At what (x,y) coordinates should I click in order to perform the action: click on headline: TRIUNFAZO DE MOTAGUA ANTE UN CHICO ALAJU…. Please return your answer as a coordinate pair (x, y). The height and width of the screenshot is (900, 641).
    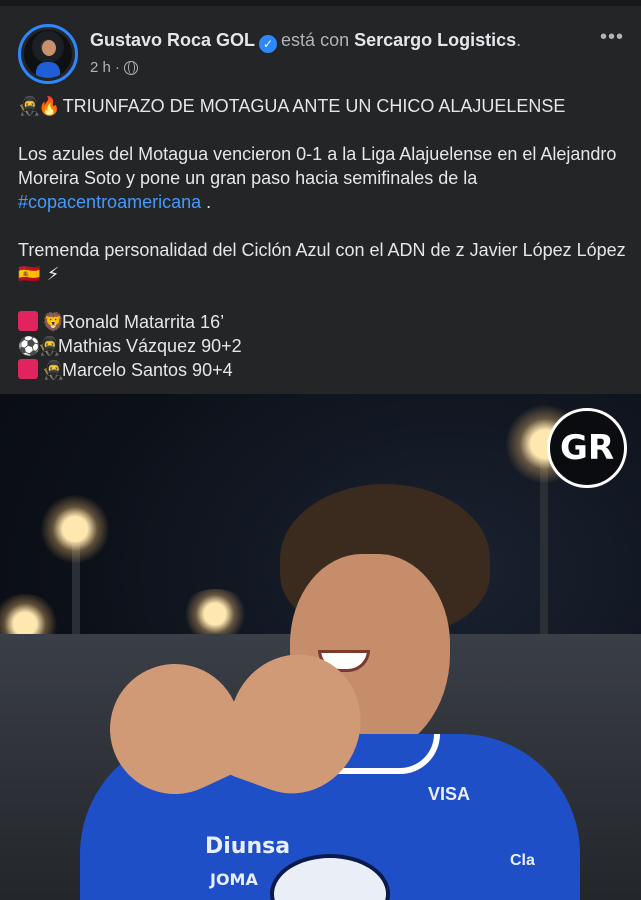
    Looking at the image, I should click on (314, 106).